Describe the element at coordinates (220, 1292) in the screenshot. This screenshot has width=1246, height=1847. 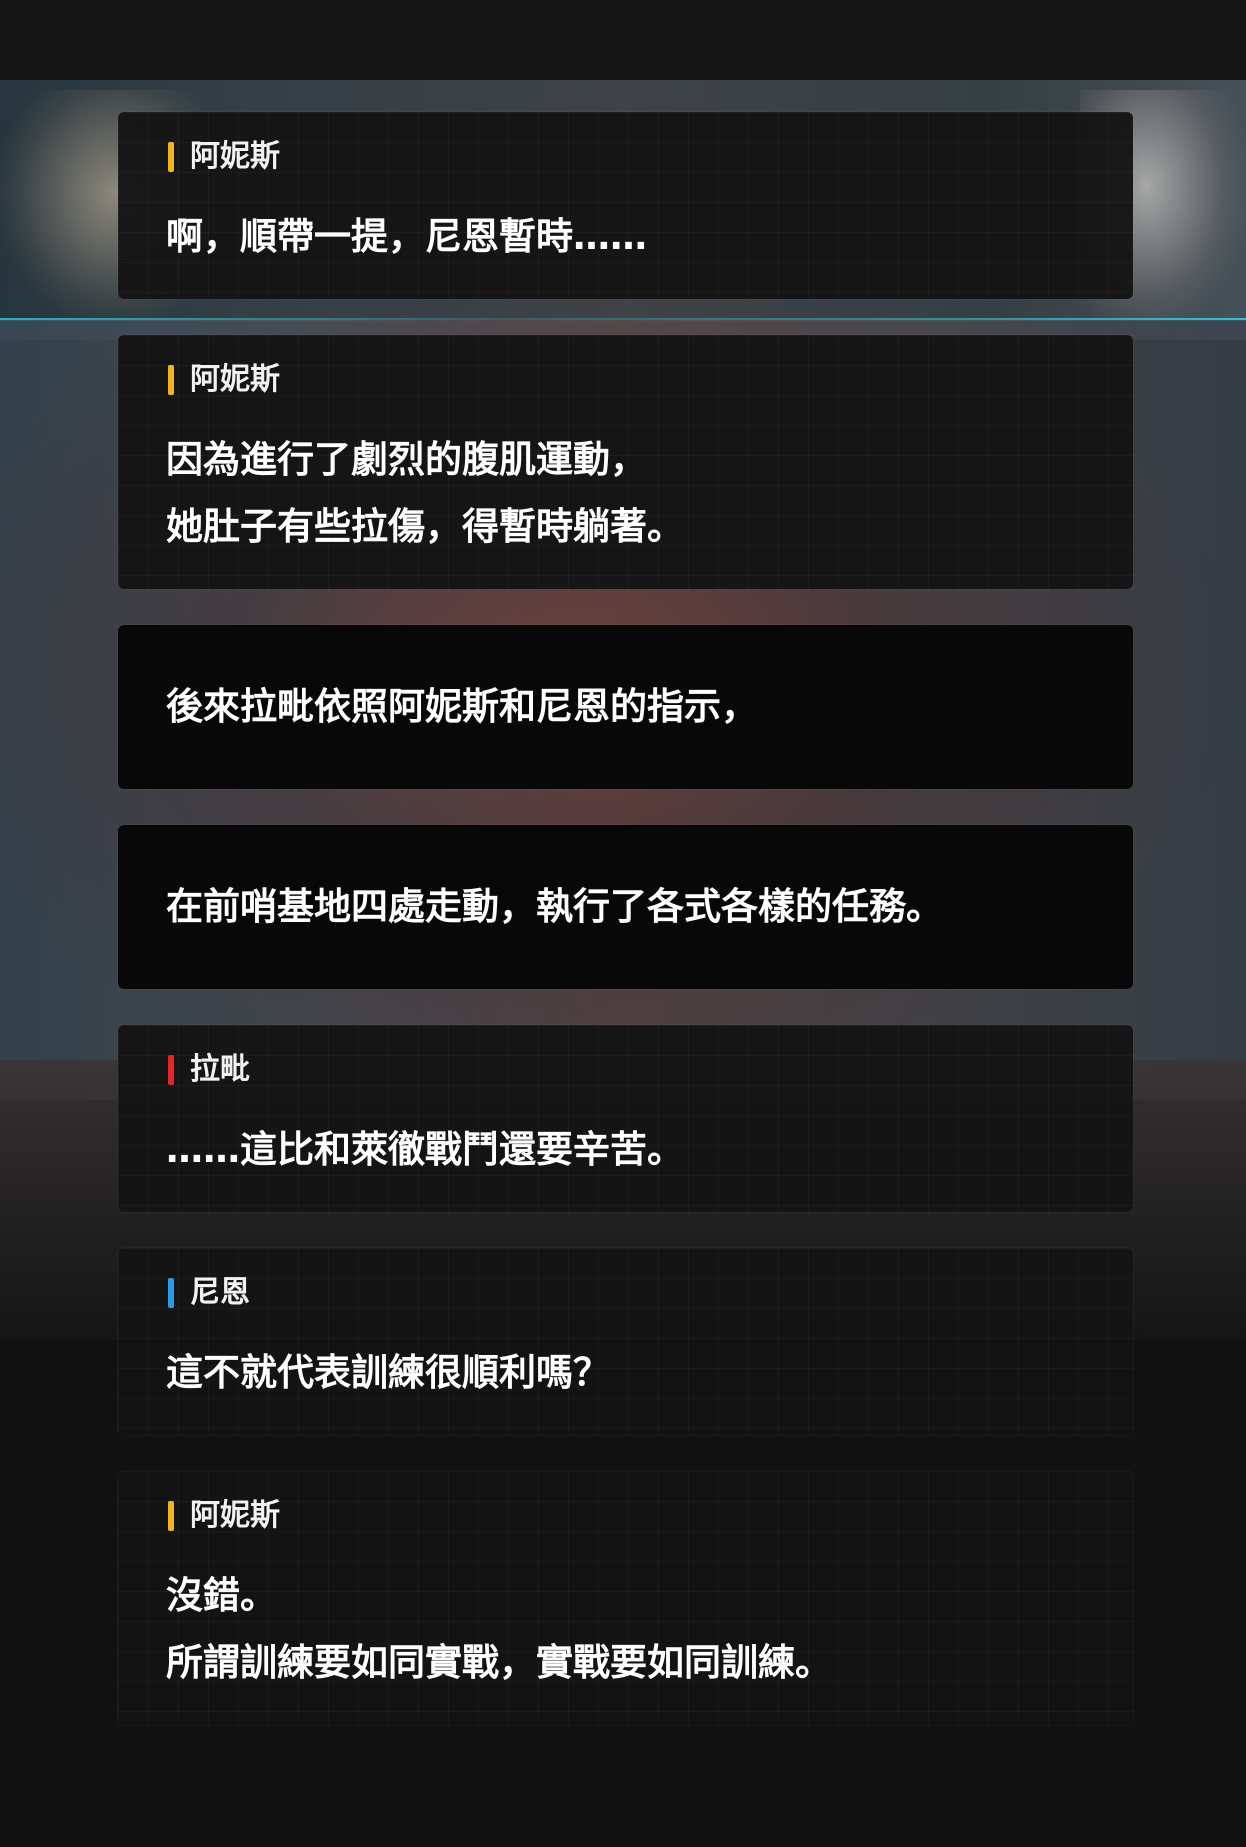
I see `speaker-name: 尼恩` at that location.